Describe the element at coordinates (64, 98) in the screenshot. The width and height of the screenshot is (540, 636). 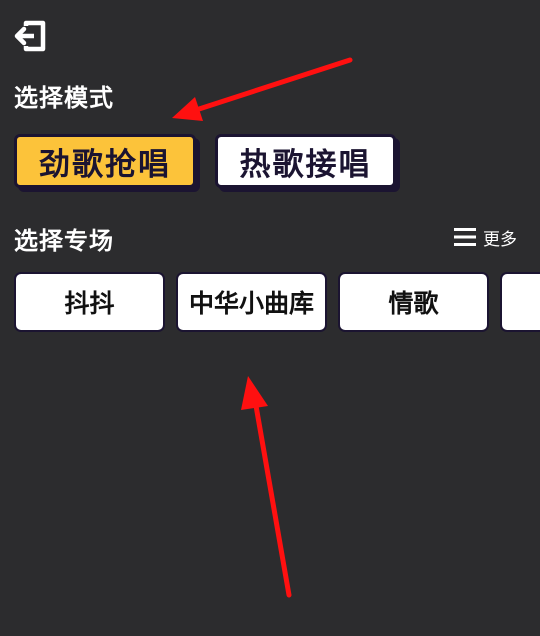
I see `mode-section-title: 选择模式` at that location.